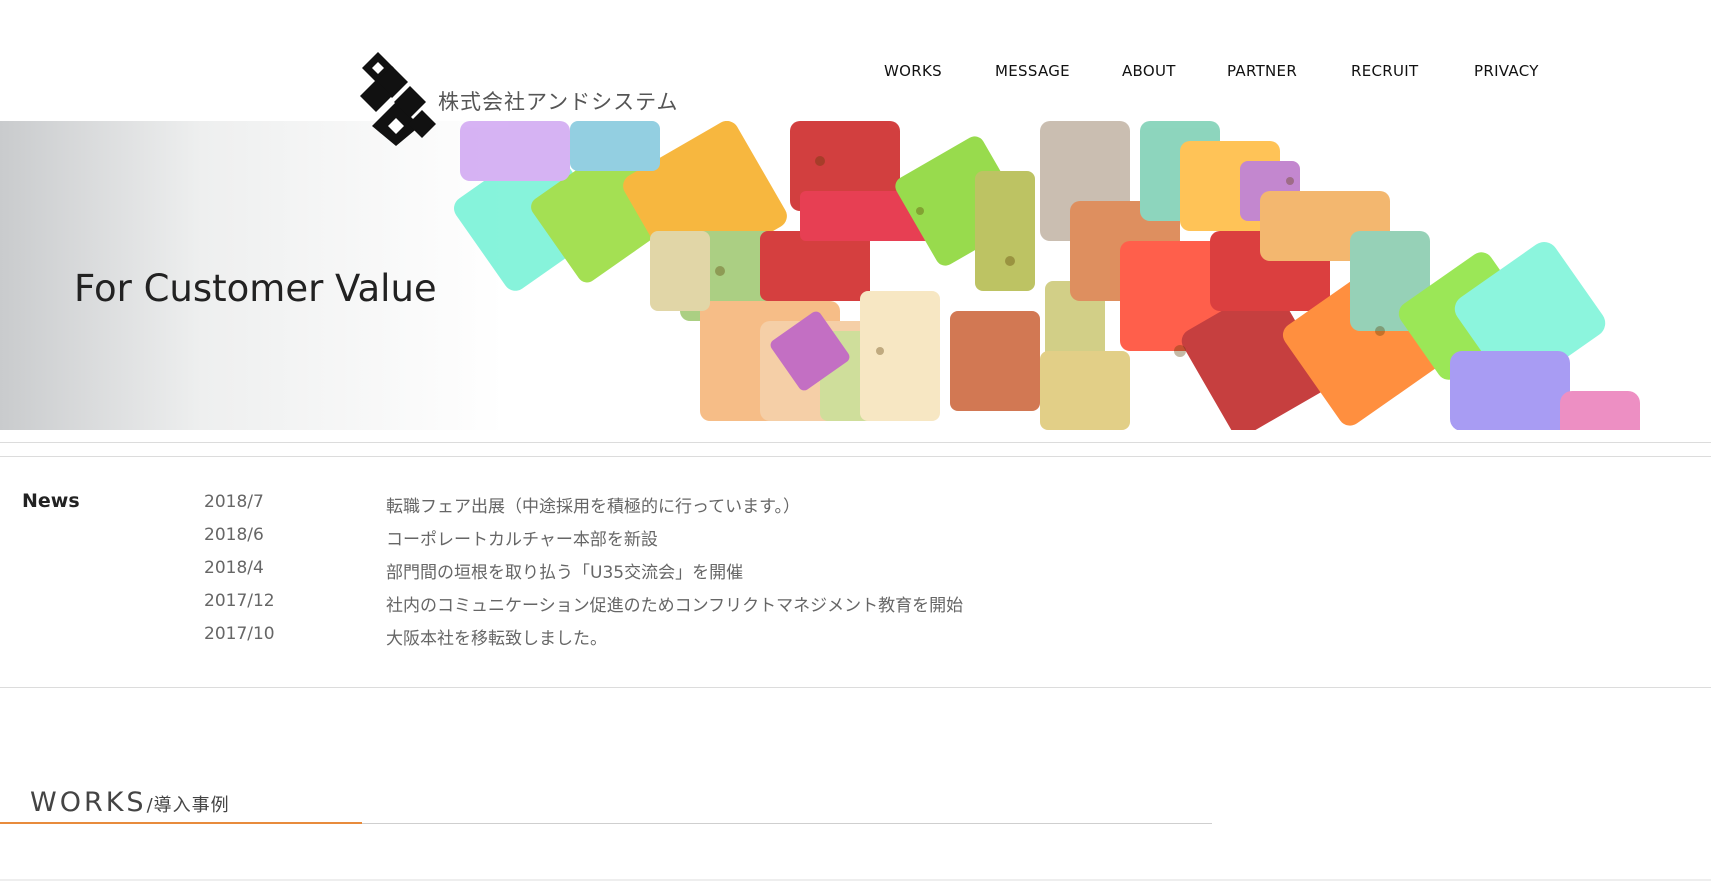  What do you see at coordinates (593, 507) in the screenshot?
I see `news-text: 転職フェア出展（中途採用を積極的に行っています。）` at bounding box center [593, 507].